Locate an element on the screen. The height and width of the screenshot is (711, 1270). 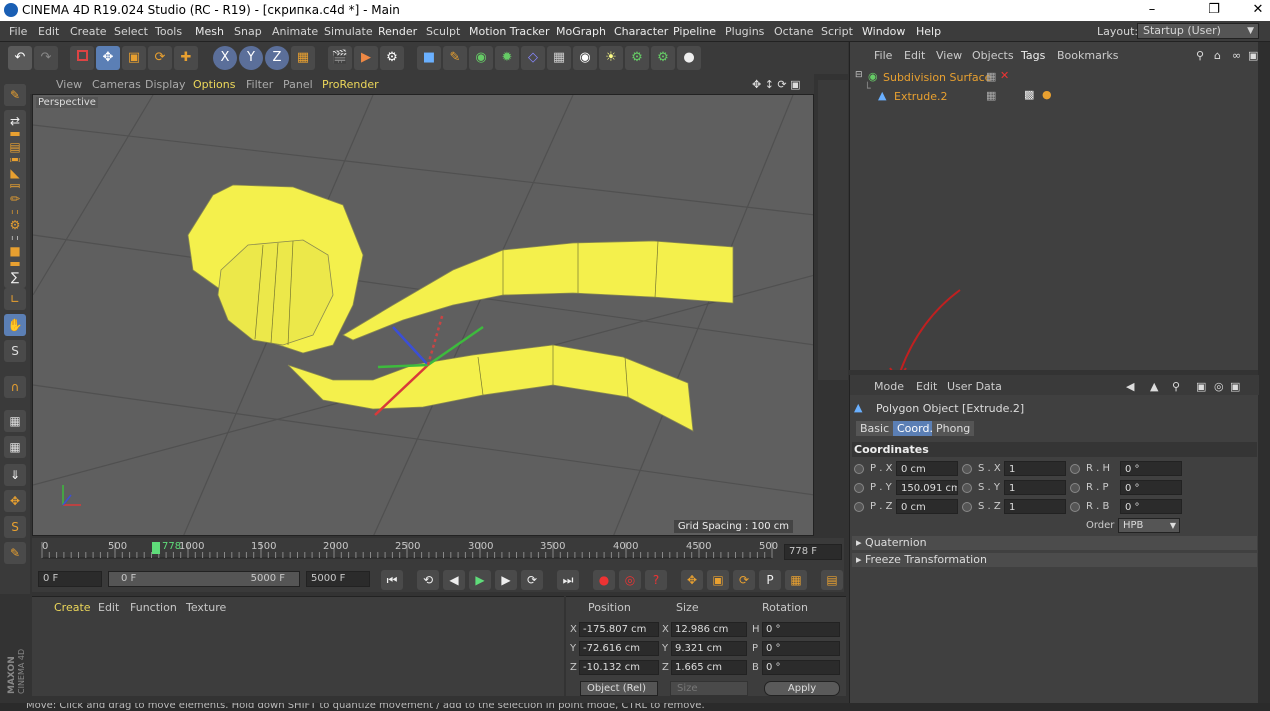
back-arrow-icon: ◀ is located at coordinates (1130, 386).